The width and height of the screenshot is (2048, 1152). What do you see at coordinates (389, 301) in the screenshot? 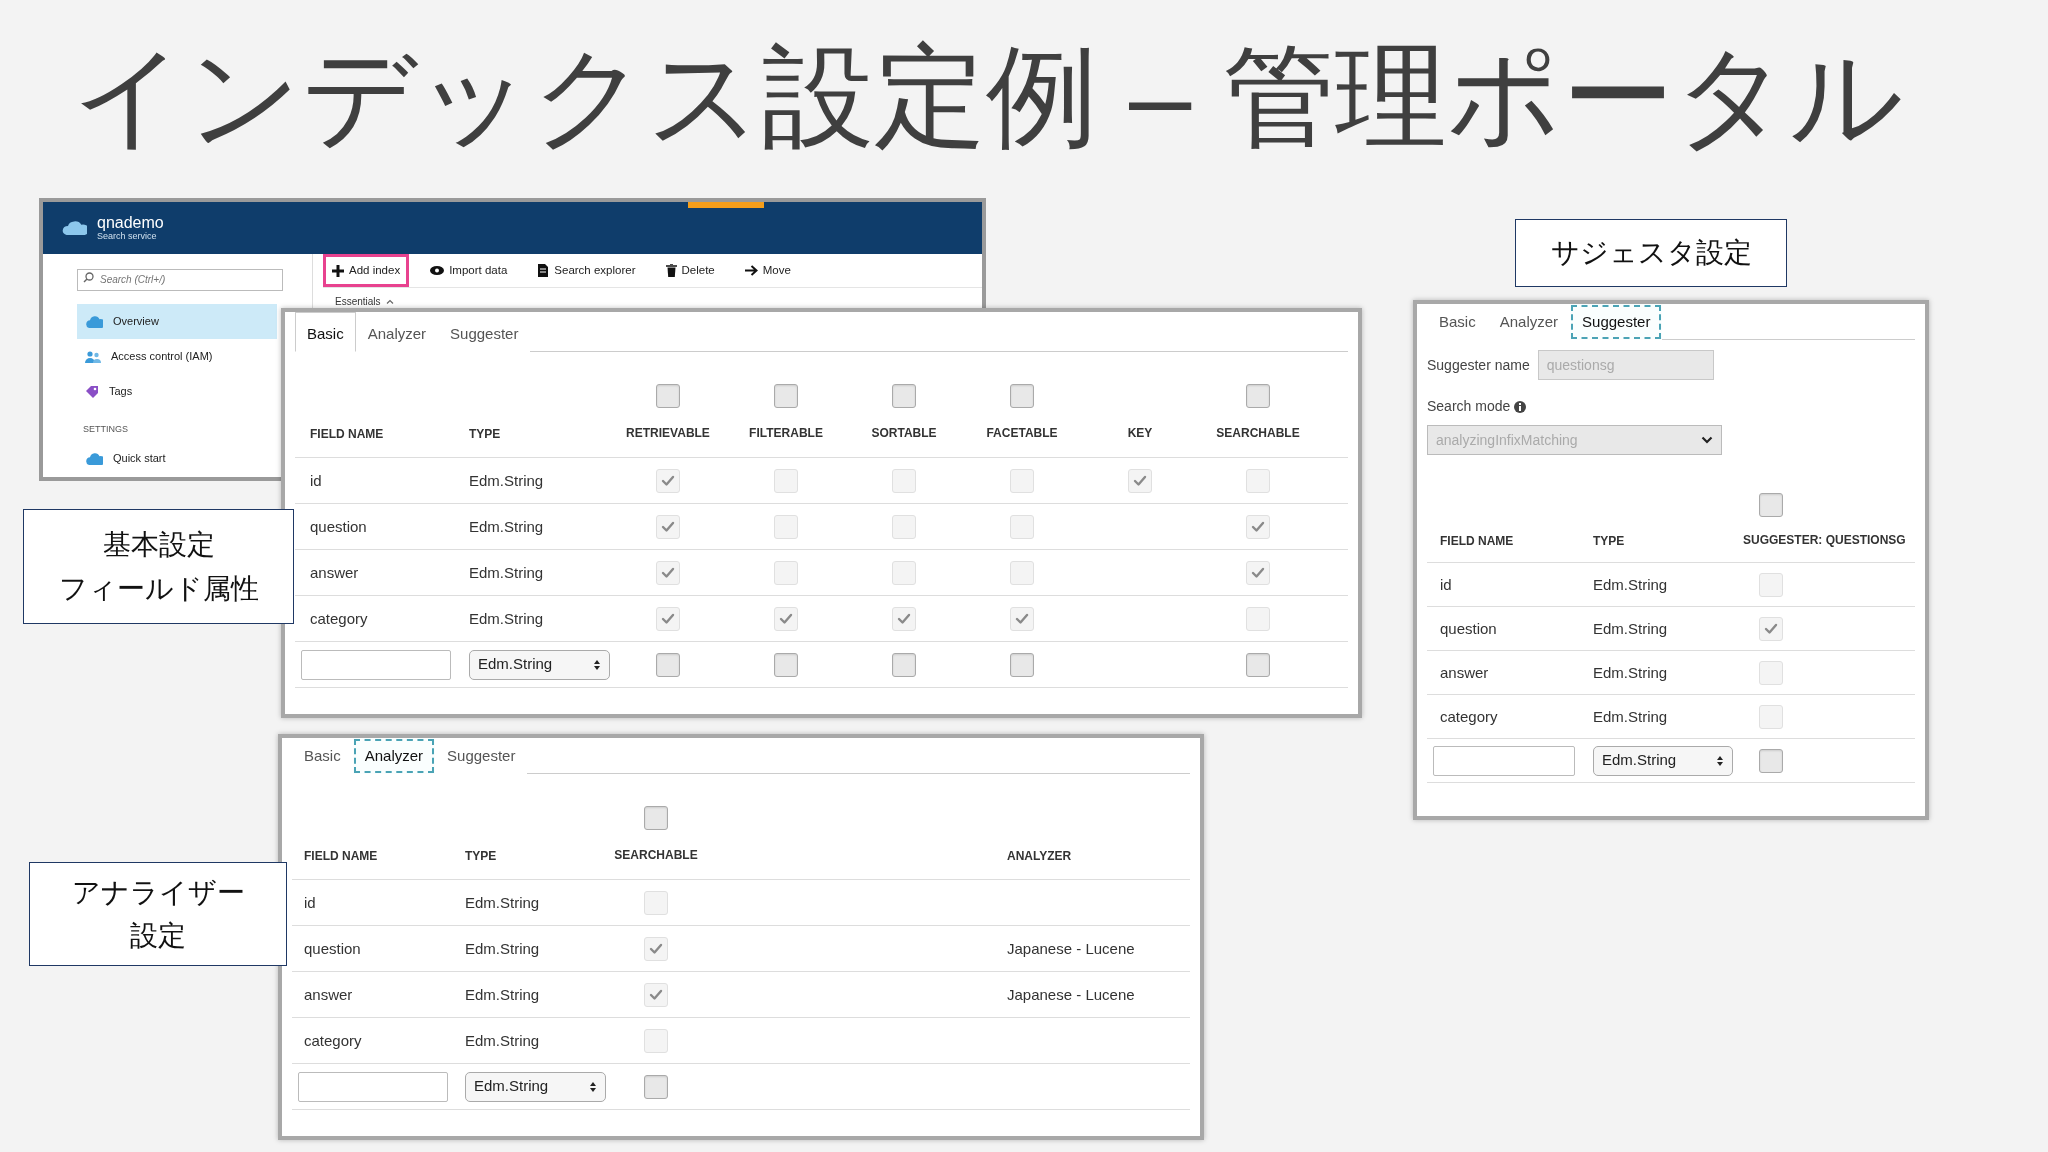
I see `caret-icon` at bounding box center [389, 301].